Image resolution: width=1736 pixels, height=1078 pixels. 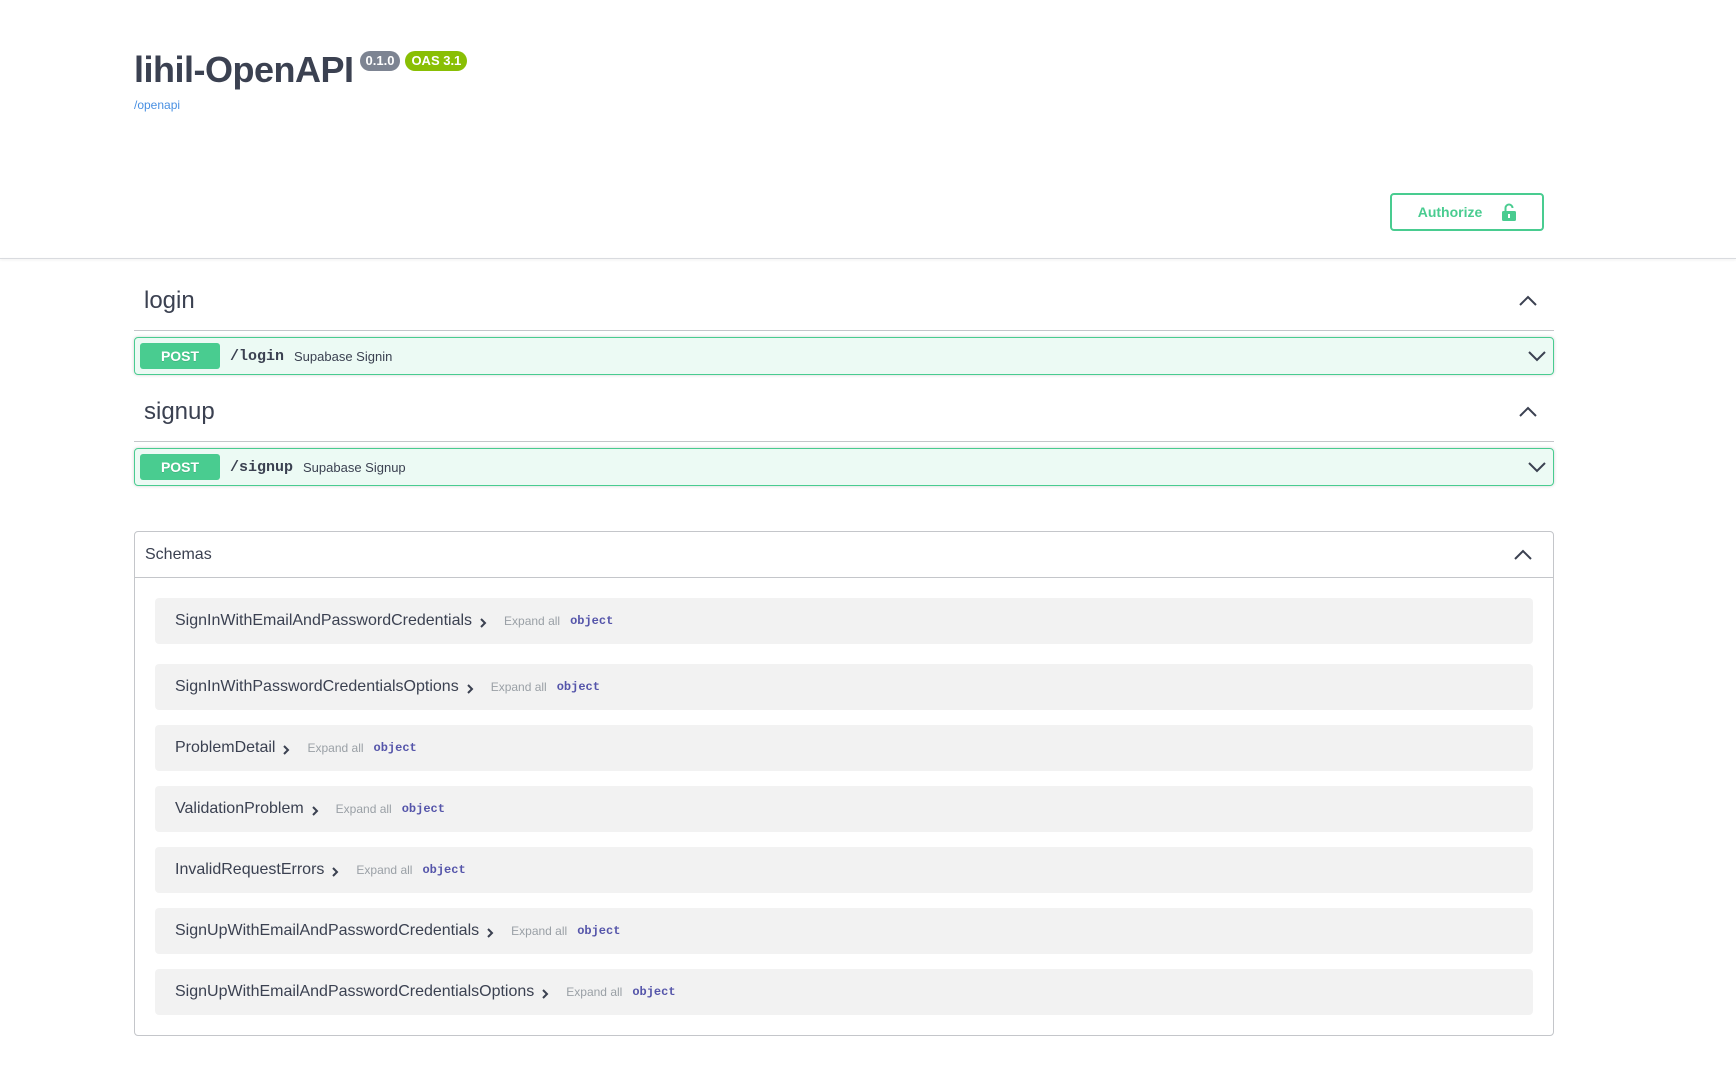 I want to click on api-info: lihil-OpenAPI 0.1.0 OAS 3.1 /openapi, so click(x=301, y=80).